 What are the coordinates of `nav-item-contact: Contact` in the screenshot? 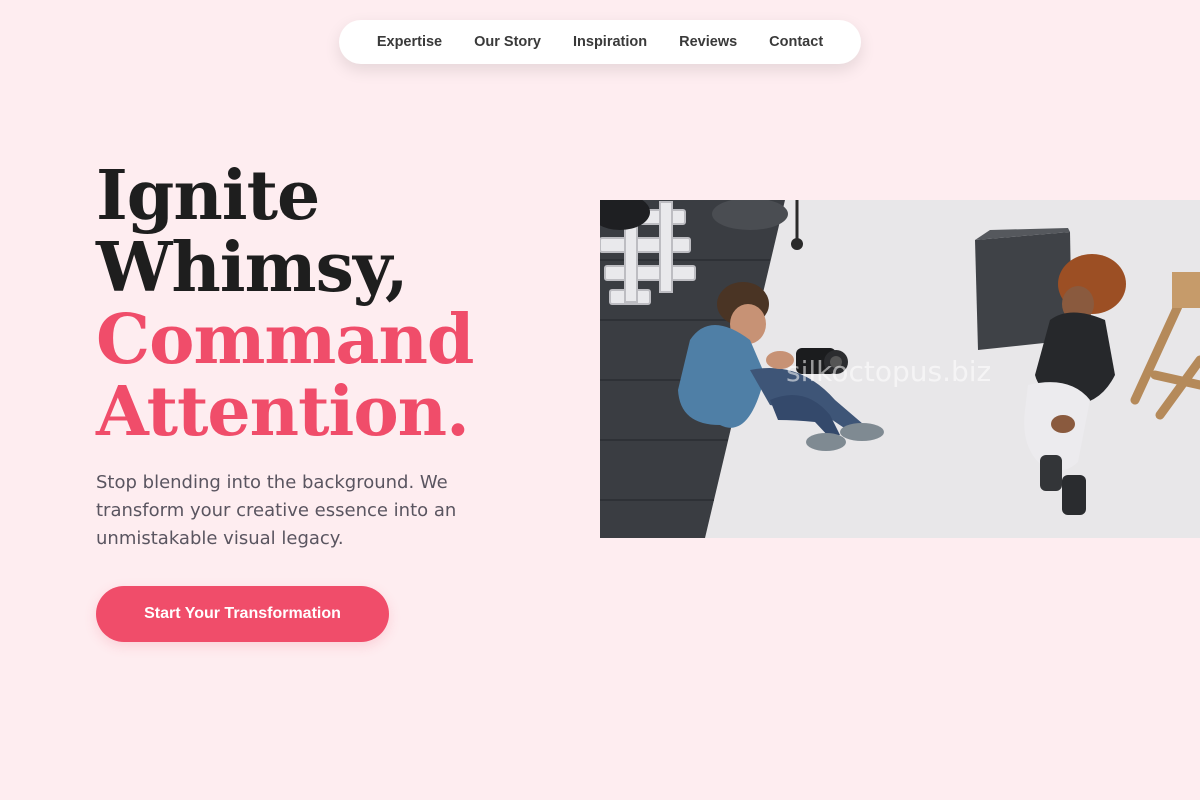 It's located at (796, 42).